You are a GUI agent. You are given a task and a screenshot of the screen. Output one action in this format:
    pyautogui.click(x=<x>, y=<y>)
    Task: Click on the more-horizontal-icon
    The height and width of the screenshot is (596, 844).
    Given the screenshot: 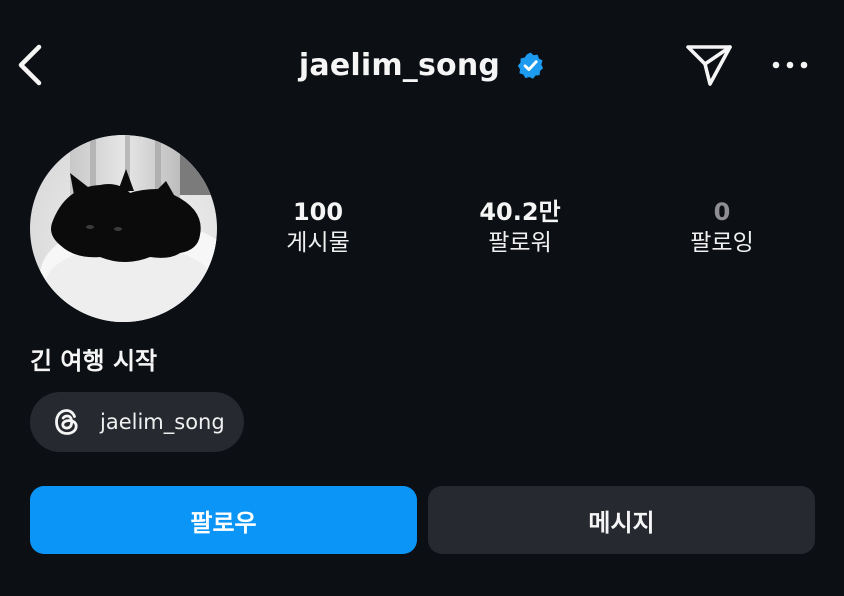 What is the action you would take?
    pyautogui.click(x=790, y=65)
    